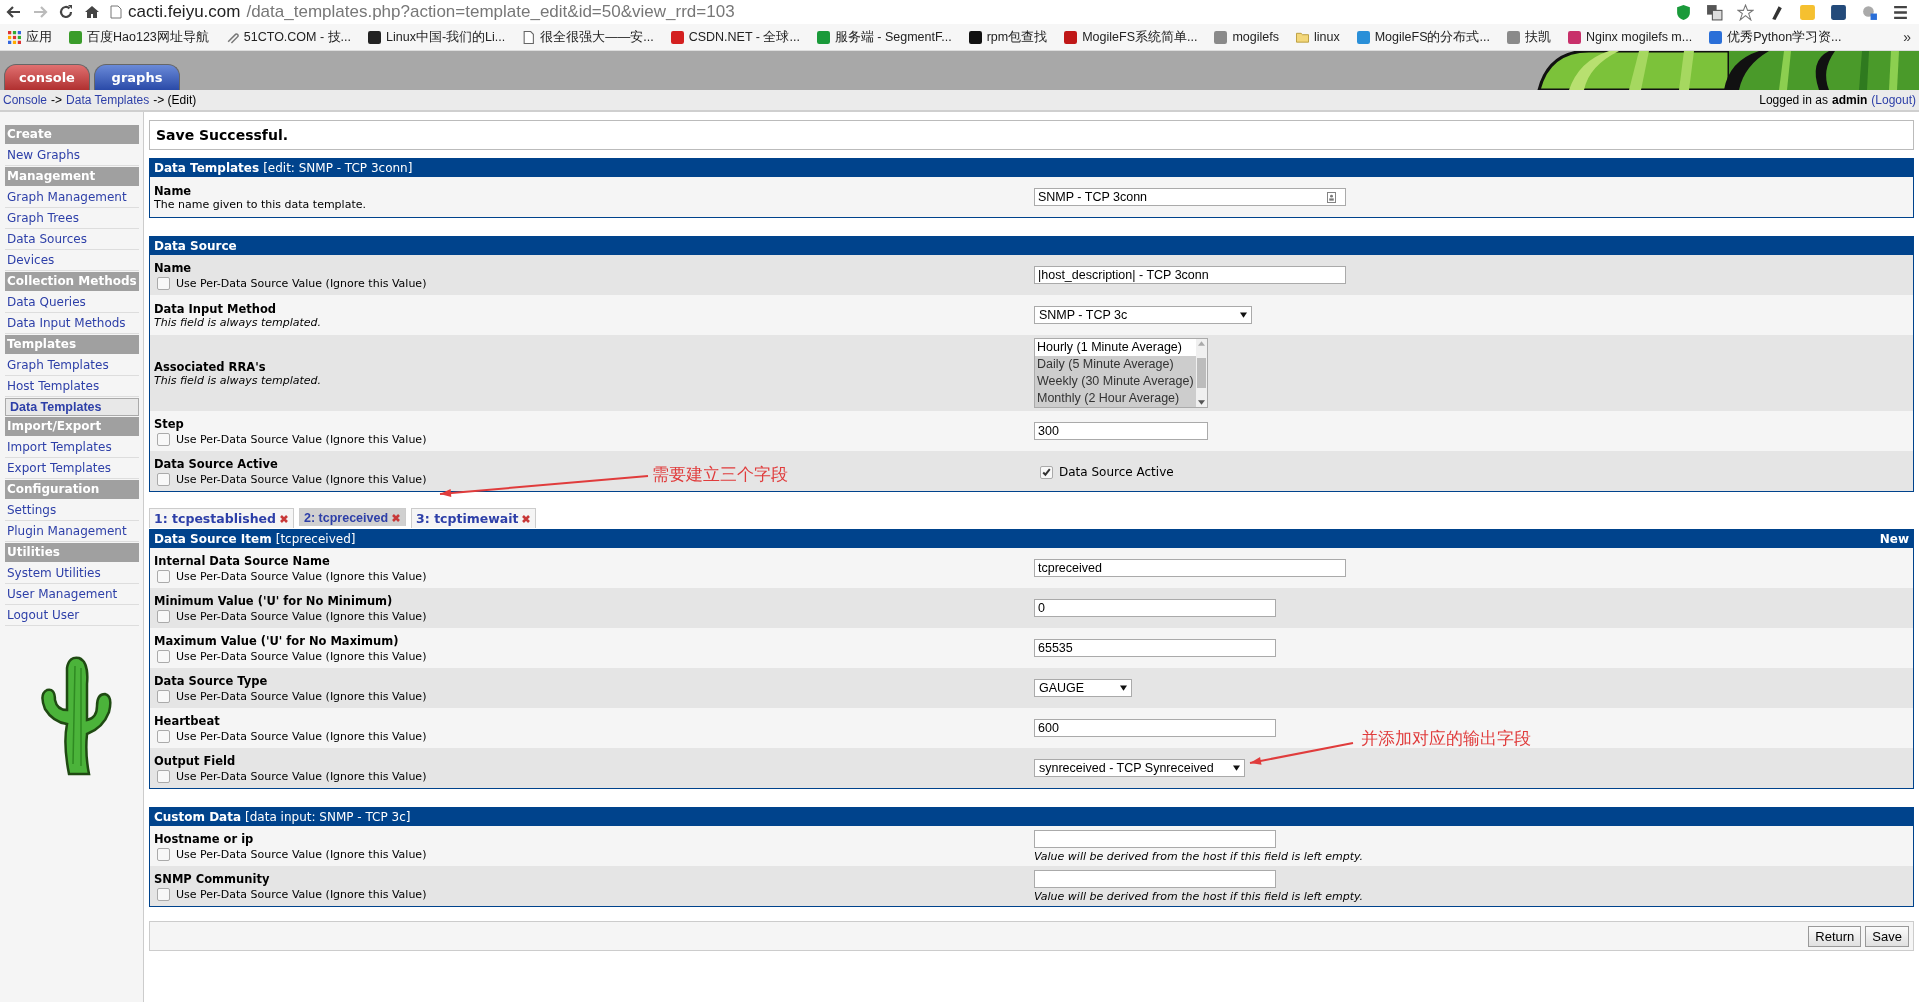 This screenshot has width=1919, height=1004. I want to click on bookmark: 百度Hao123网址导航, so click(139, 37).